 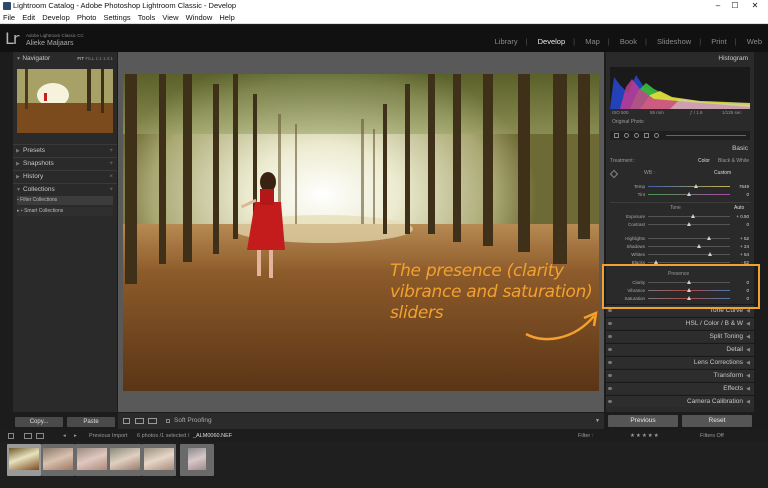 What do you see at coordinates (86, 18) in the screenshot?
I see `menu-photo: Photo` at bounding box center [86, 18].